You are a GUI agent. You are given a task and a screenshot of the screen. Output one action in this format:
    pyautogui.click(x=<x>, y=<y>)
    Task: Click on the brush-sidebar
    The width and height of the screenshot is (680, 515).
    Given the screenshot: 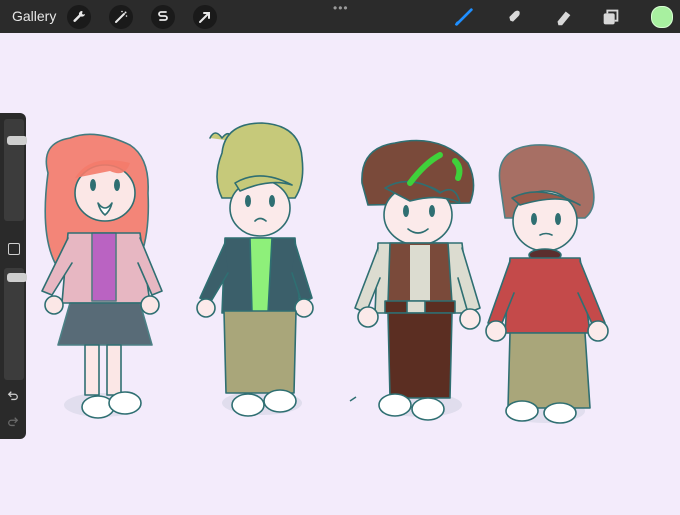 What is the action you would take?
    pyautogui.click(x=13, y=276)
    